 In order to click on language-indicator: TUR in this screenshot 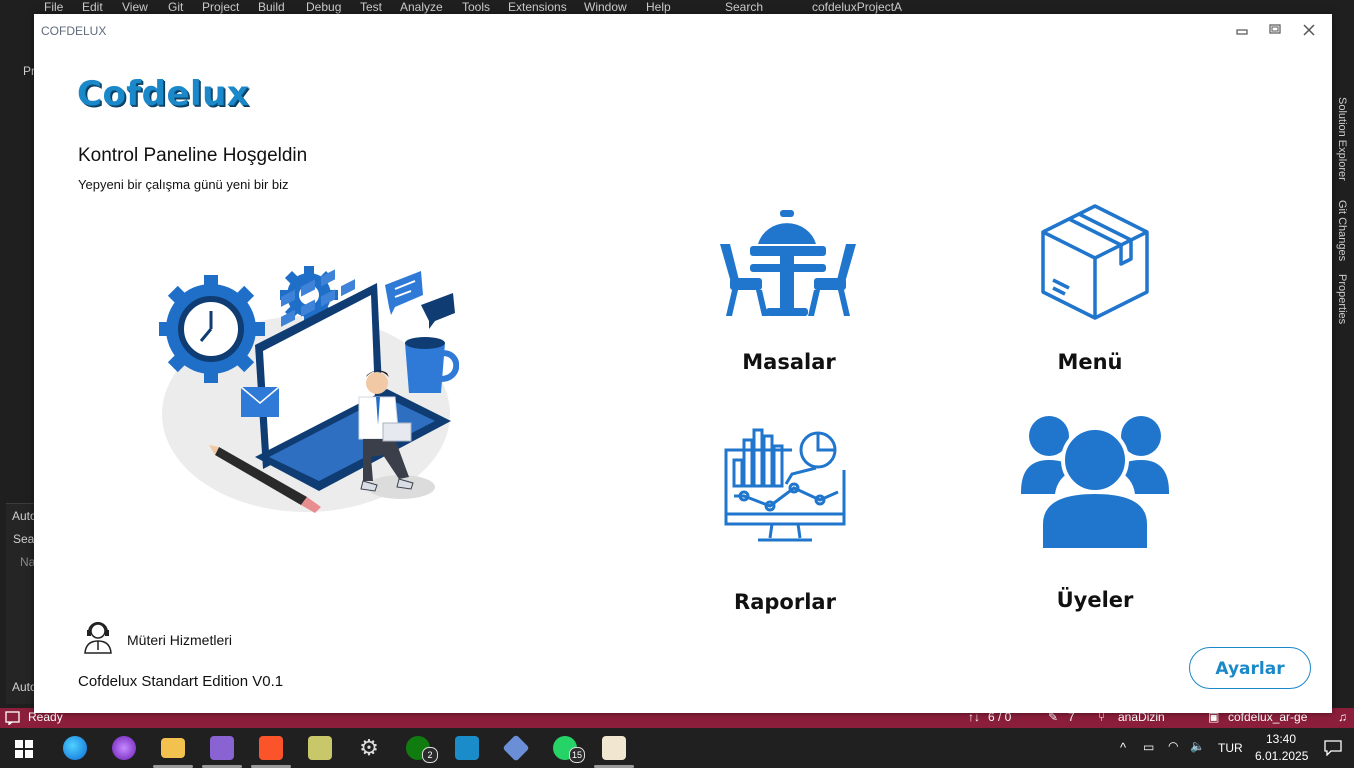, I will do `click(1230, 748)`.